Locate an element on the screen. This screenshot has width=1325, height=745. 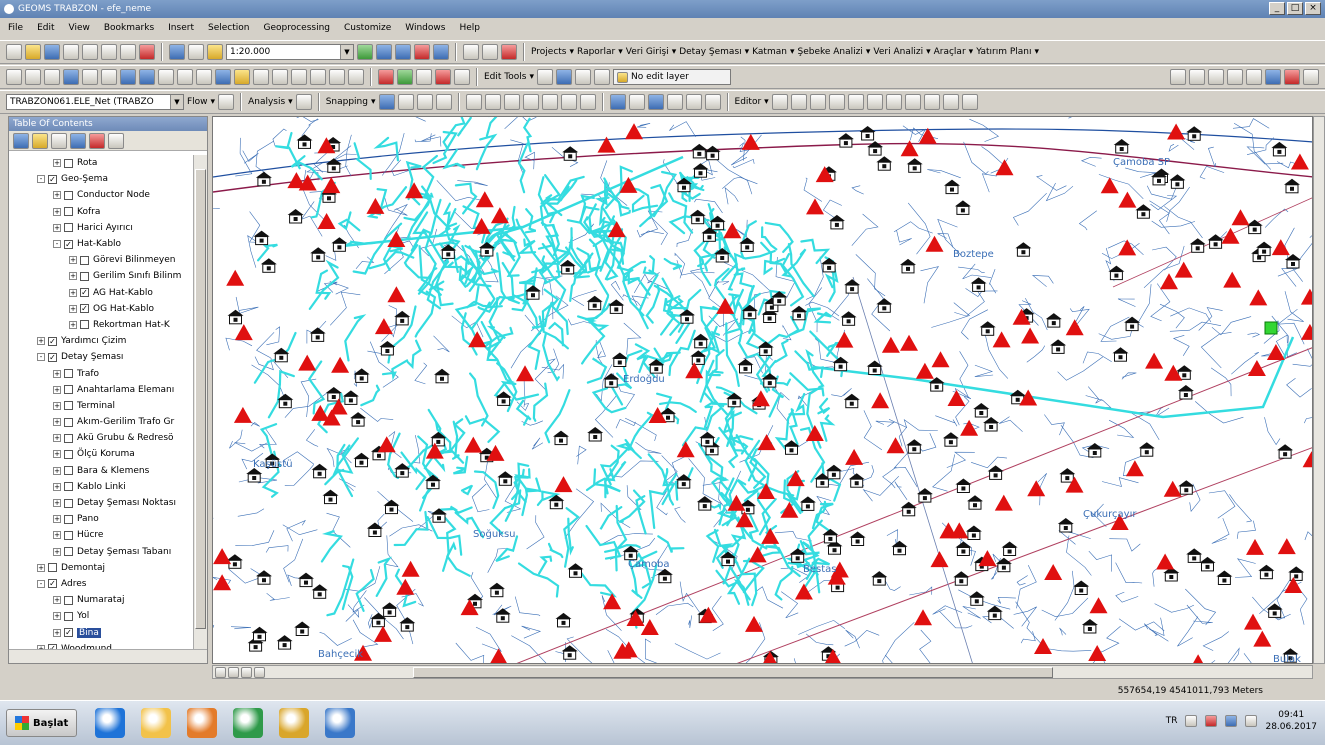
toc-layer-row: + Hücre is located at coordinates (101, 535).